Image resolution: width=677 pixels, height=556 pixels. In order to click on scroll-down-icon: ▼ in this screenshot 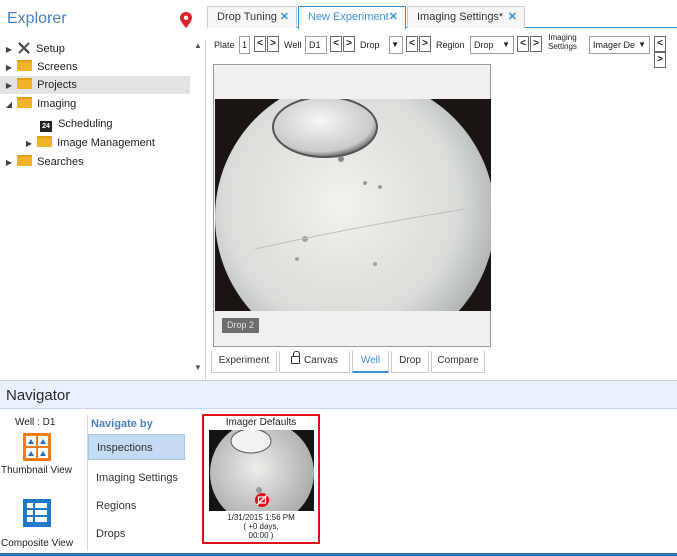, I will do `click(198, 368)`.